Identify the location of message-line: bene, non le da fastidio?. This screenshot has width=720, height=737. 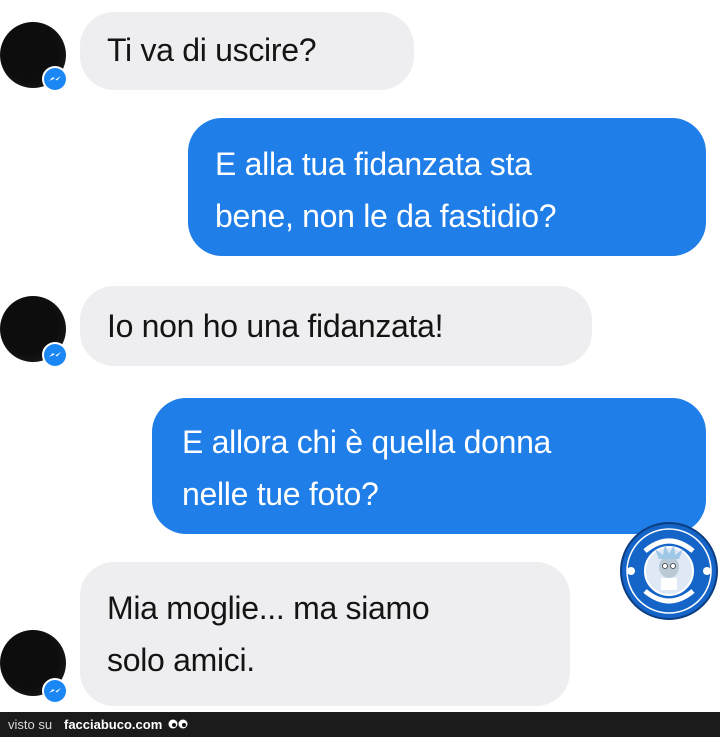
(386, 216).